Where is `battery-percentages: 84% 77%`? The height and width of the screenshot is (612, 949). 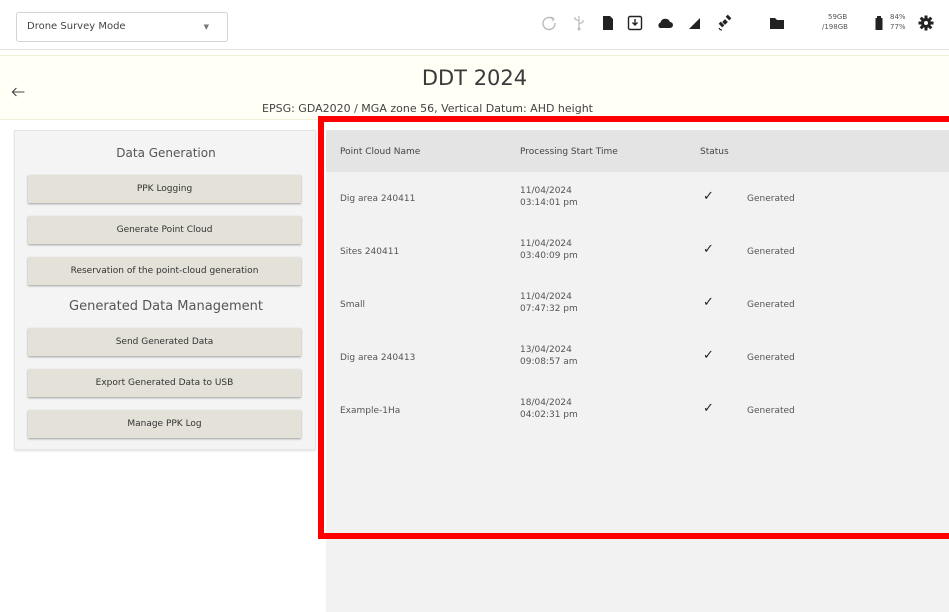
battery-percentages: 84% 77% is located at coordinates (898, 22).